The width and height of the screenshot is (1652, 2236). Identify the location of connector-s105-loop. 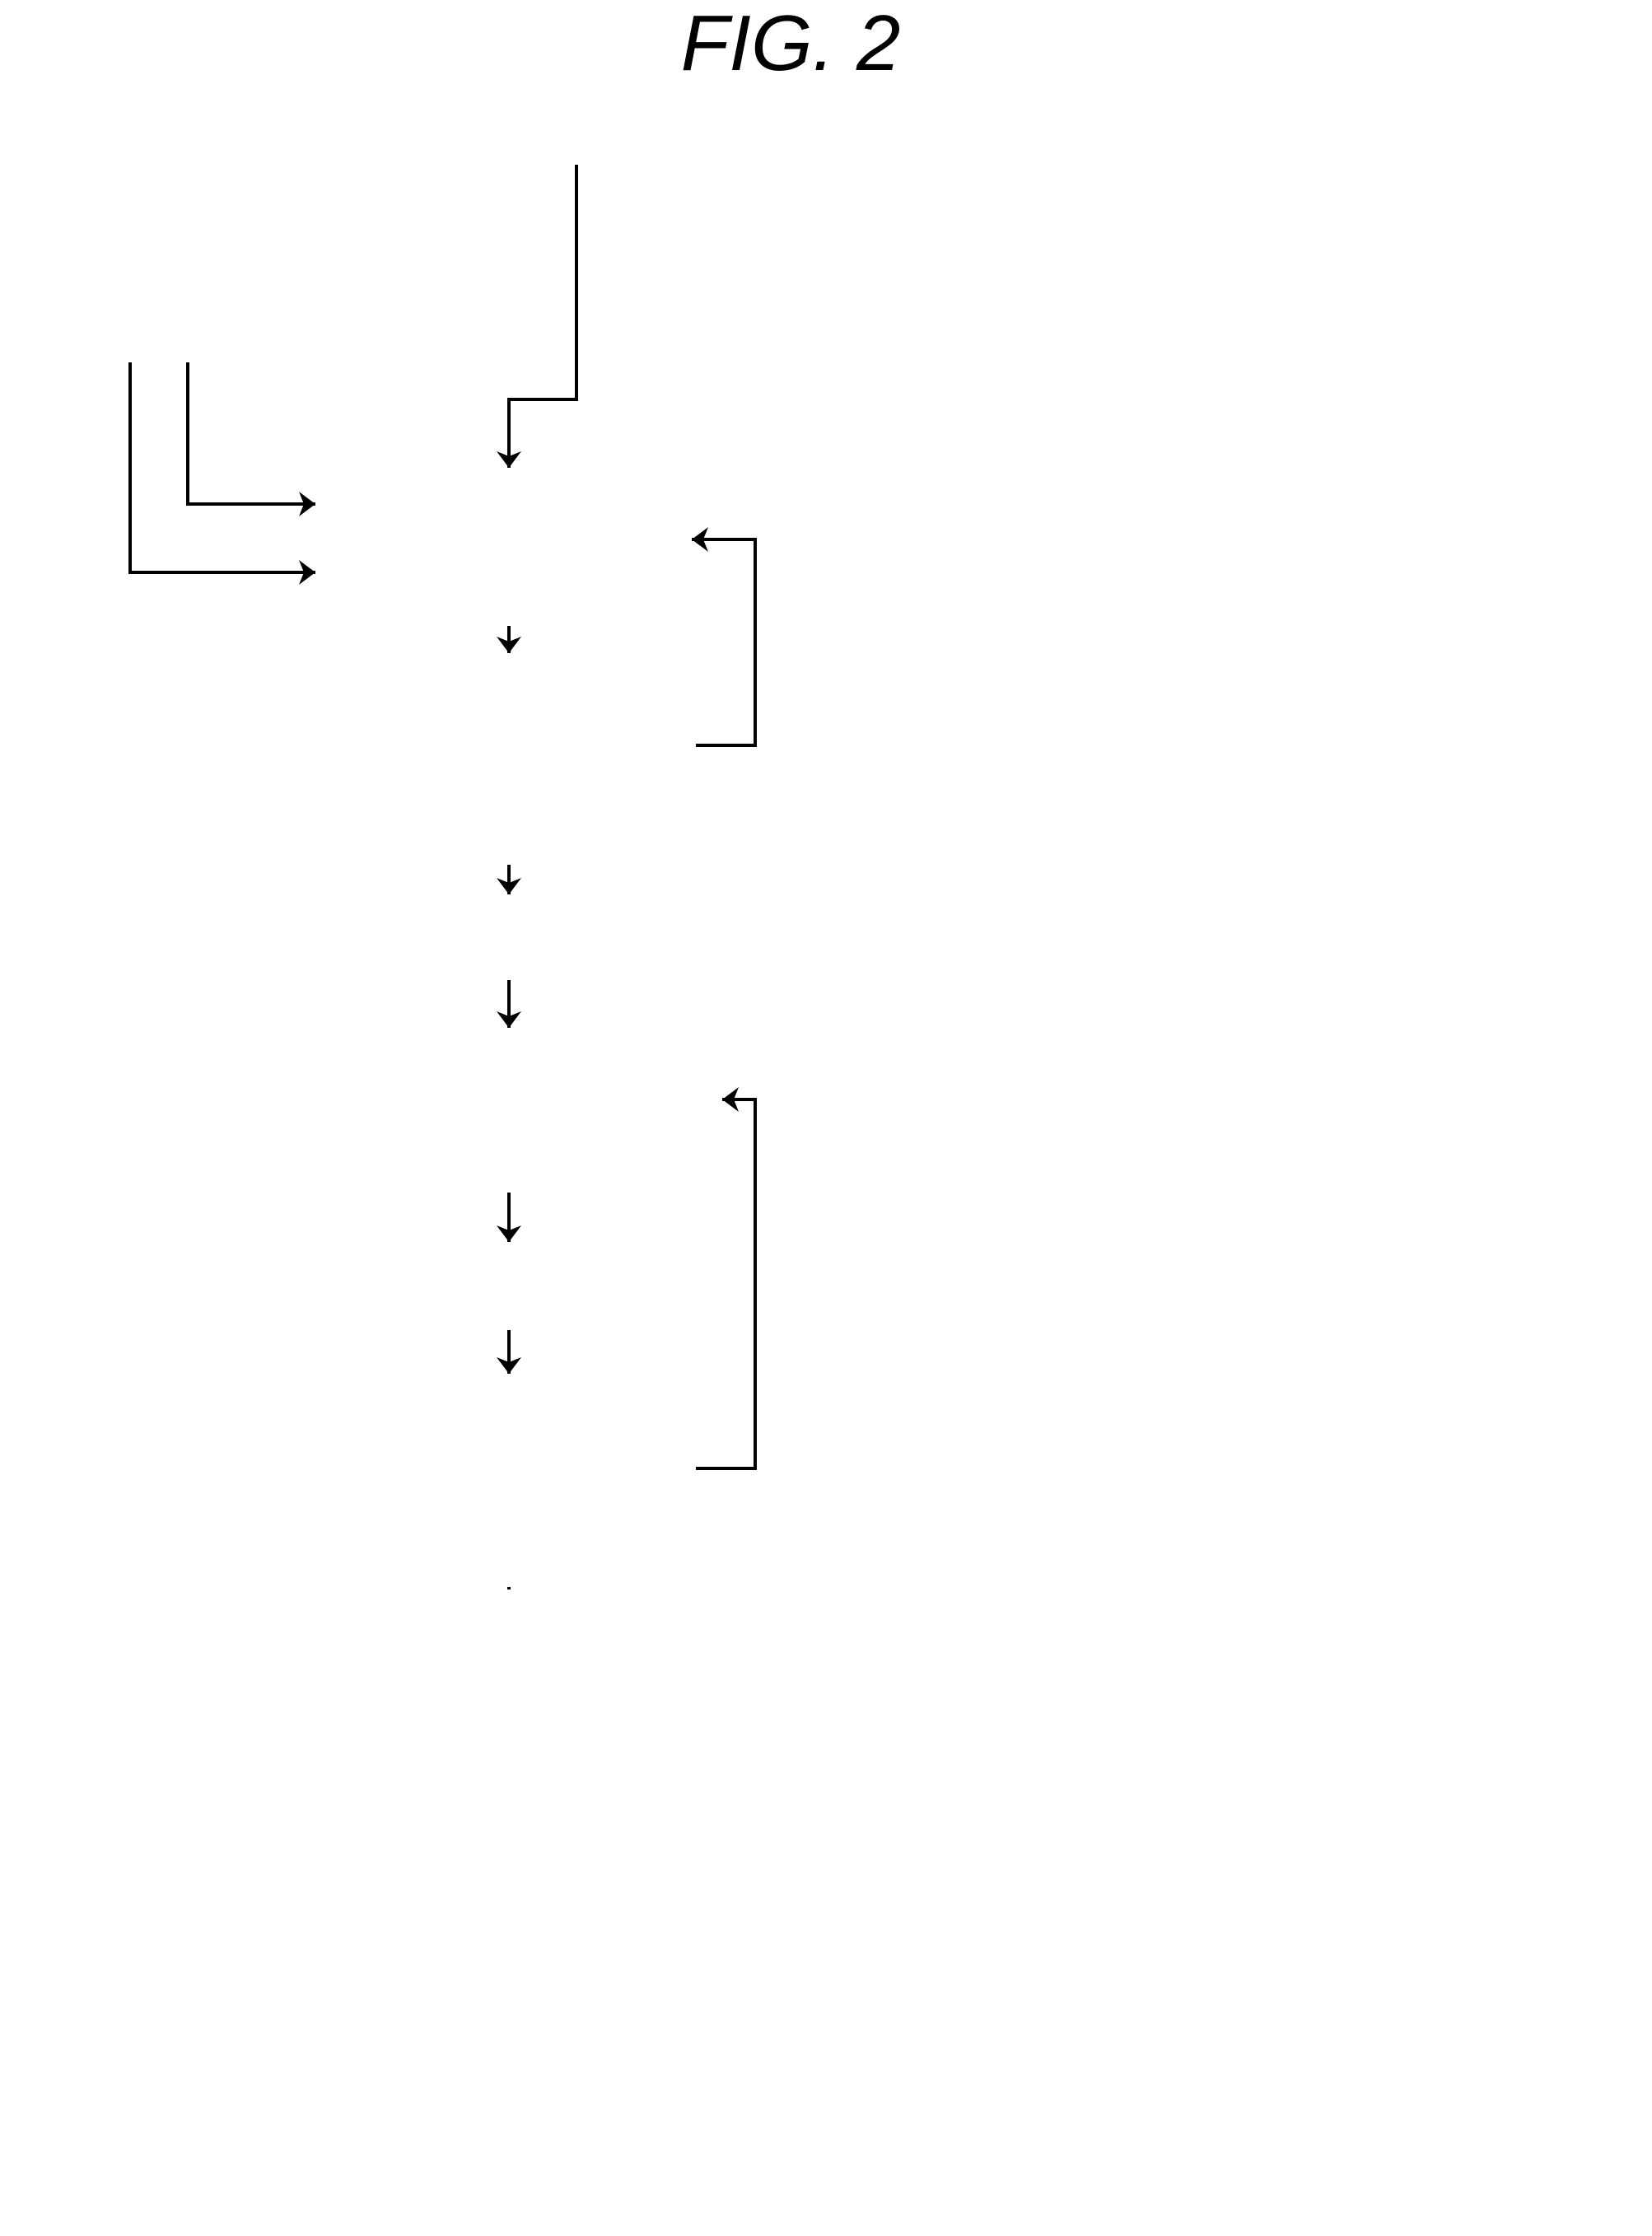
(726, 1279).